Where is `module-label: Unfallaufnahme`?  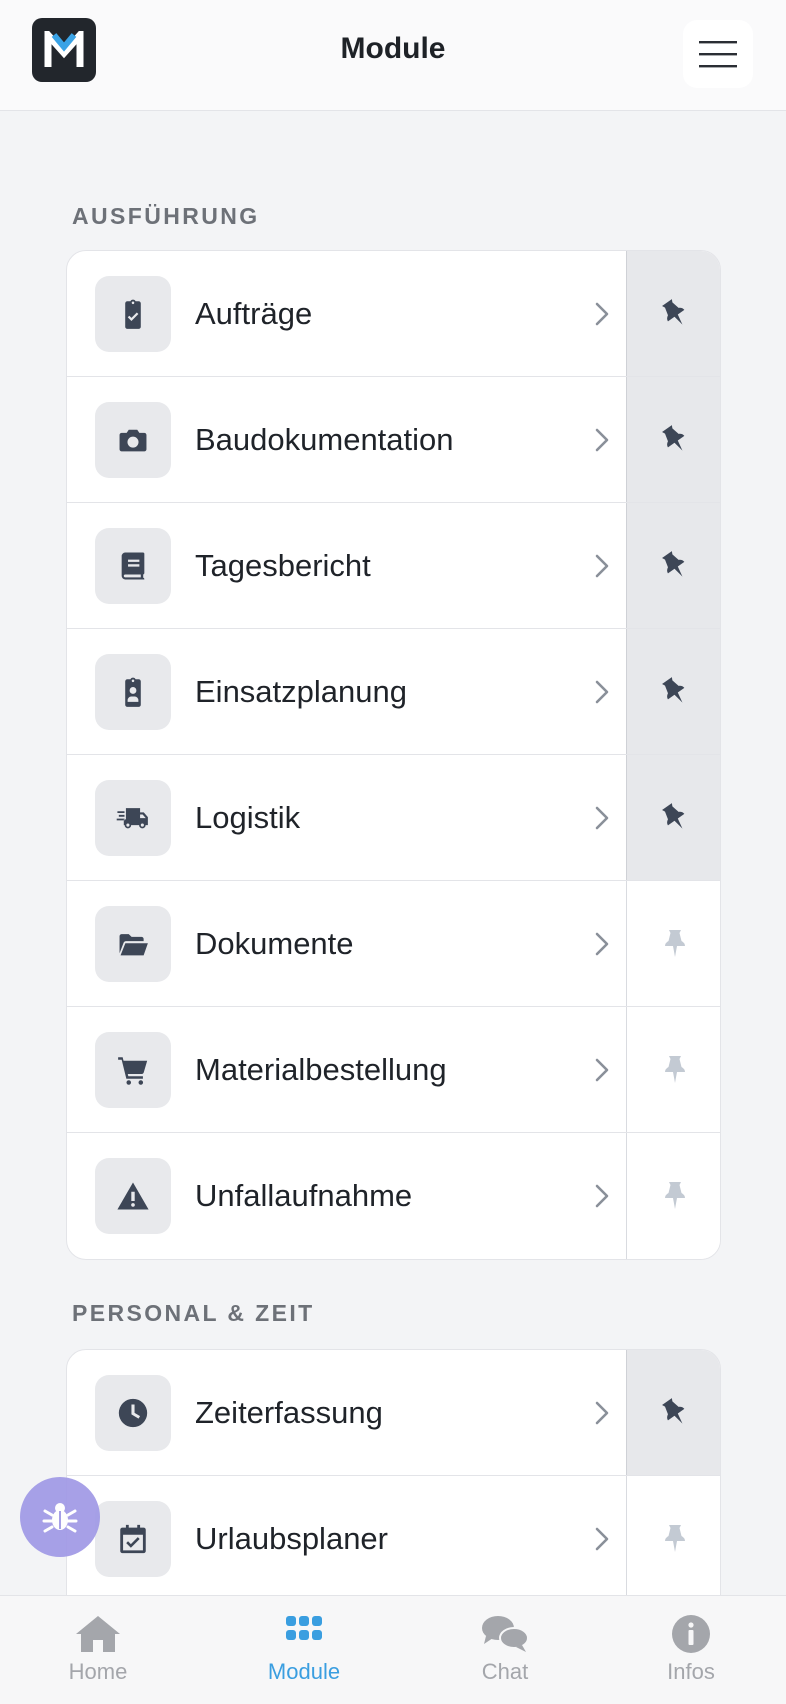
module-label: Unfallaufnahme is located at coordinates (304, 1195).